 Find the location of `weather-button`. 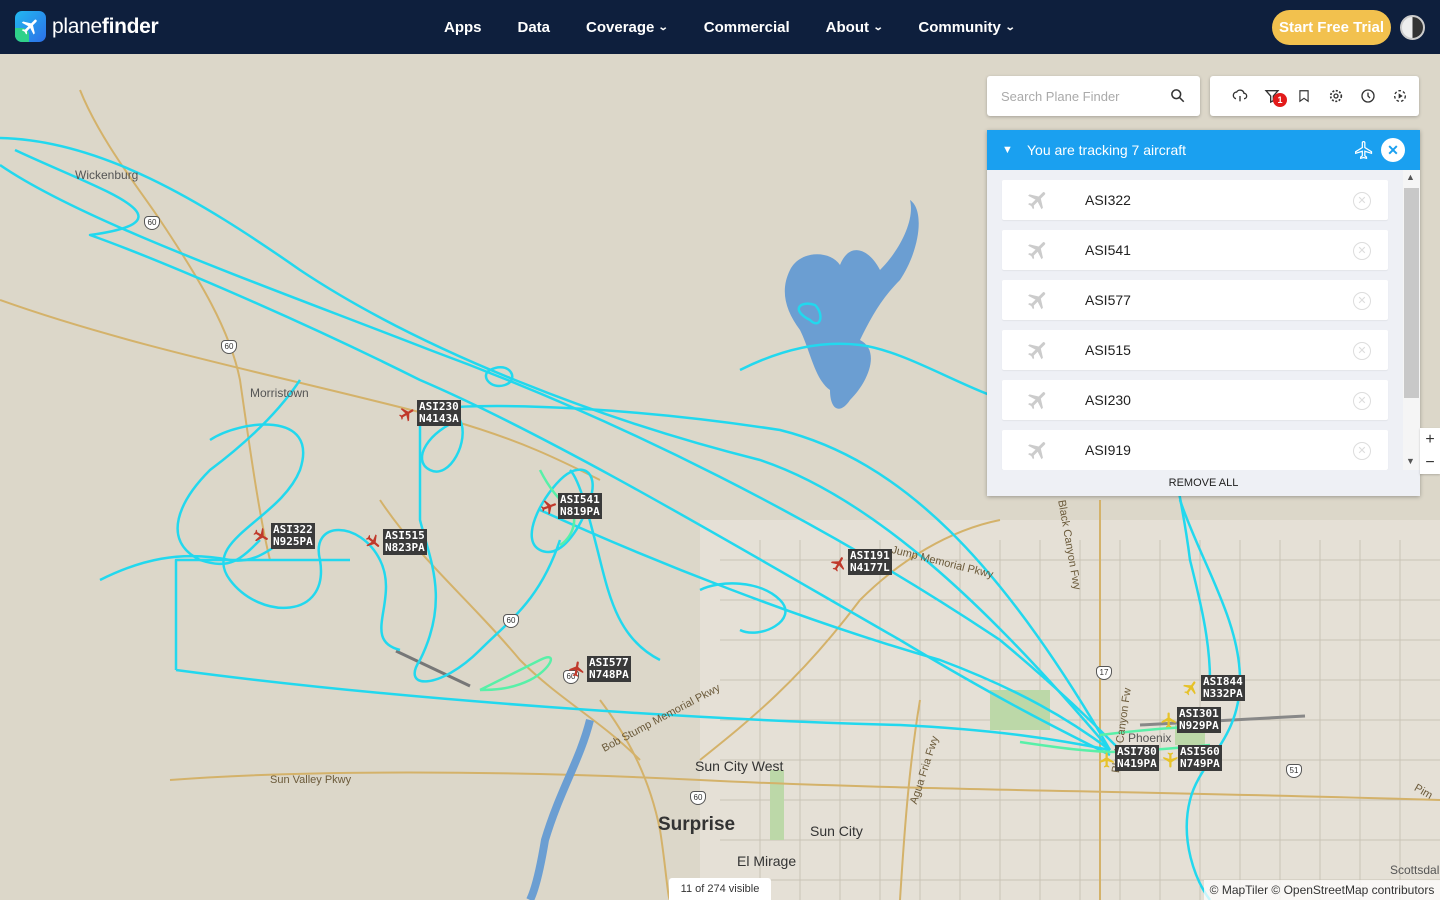

weather-button is located at coordinates (1240, 96).